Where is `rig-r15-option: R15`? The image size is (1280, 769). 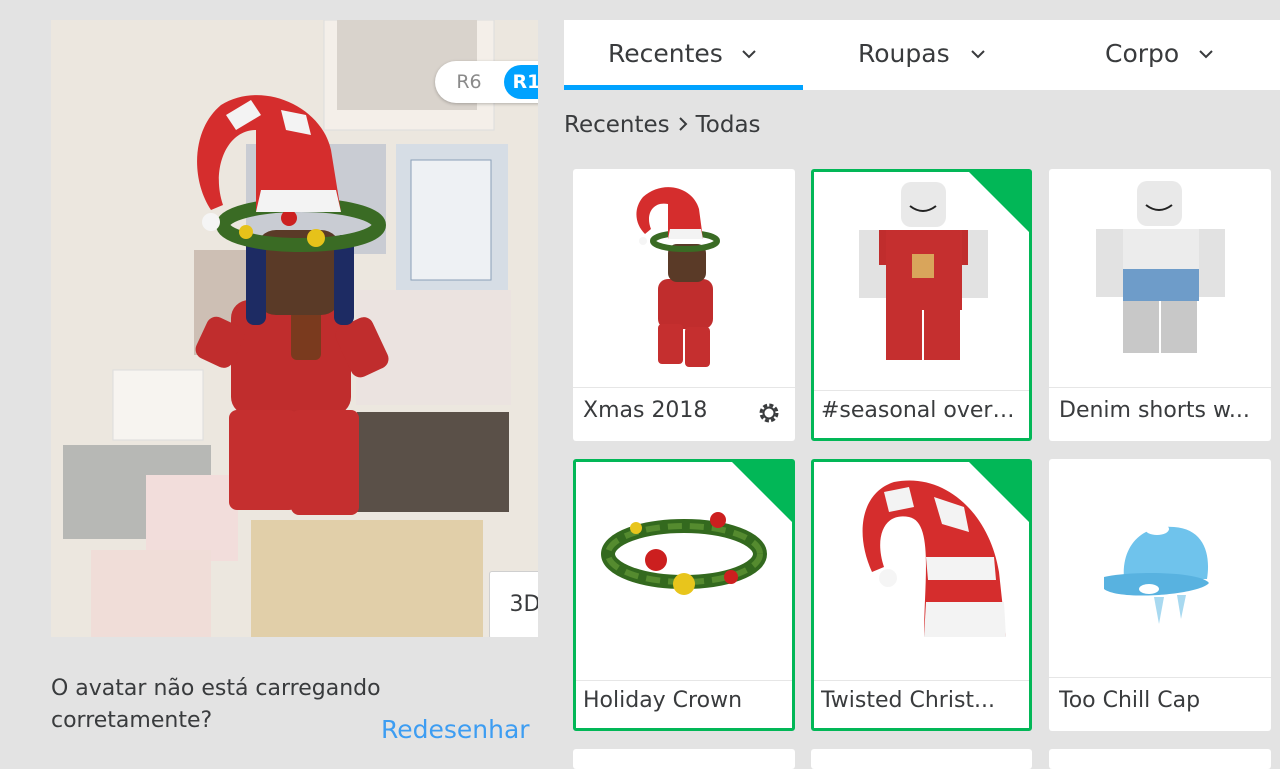 rig-r15-option: R15 is located at coordinates (521, 82).